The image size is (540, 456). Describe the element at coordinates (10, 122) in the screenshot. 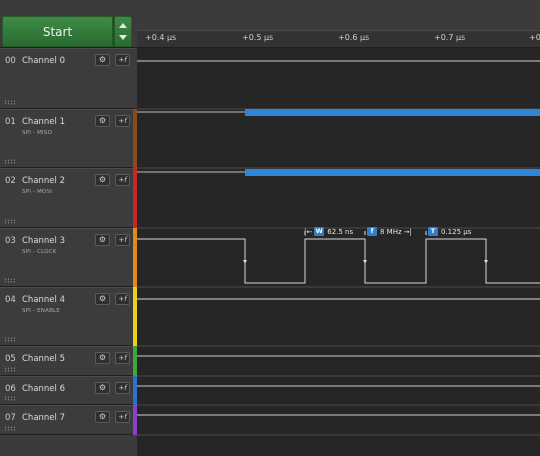

I see `channel-number: 01` at that location.